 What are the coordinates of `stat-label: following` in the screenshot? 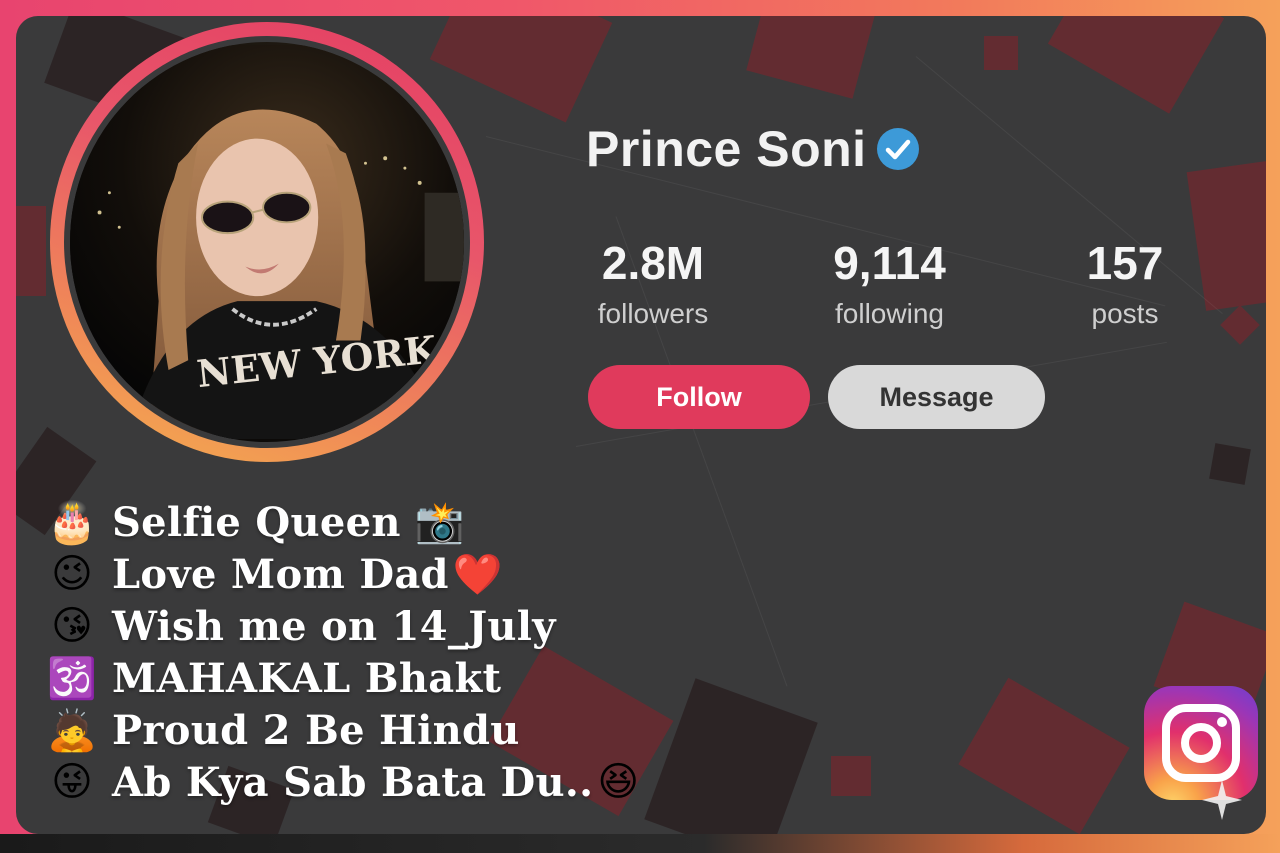 It's located at (889, 313).